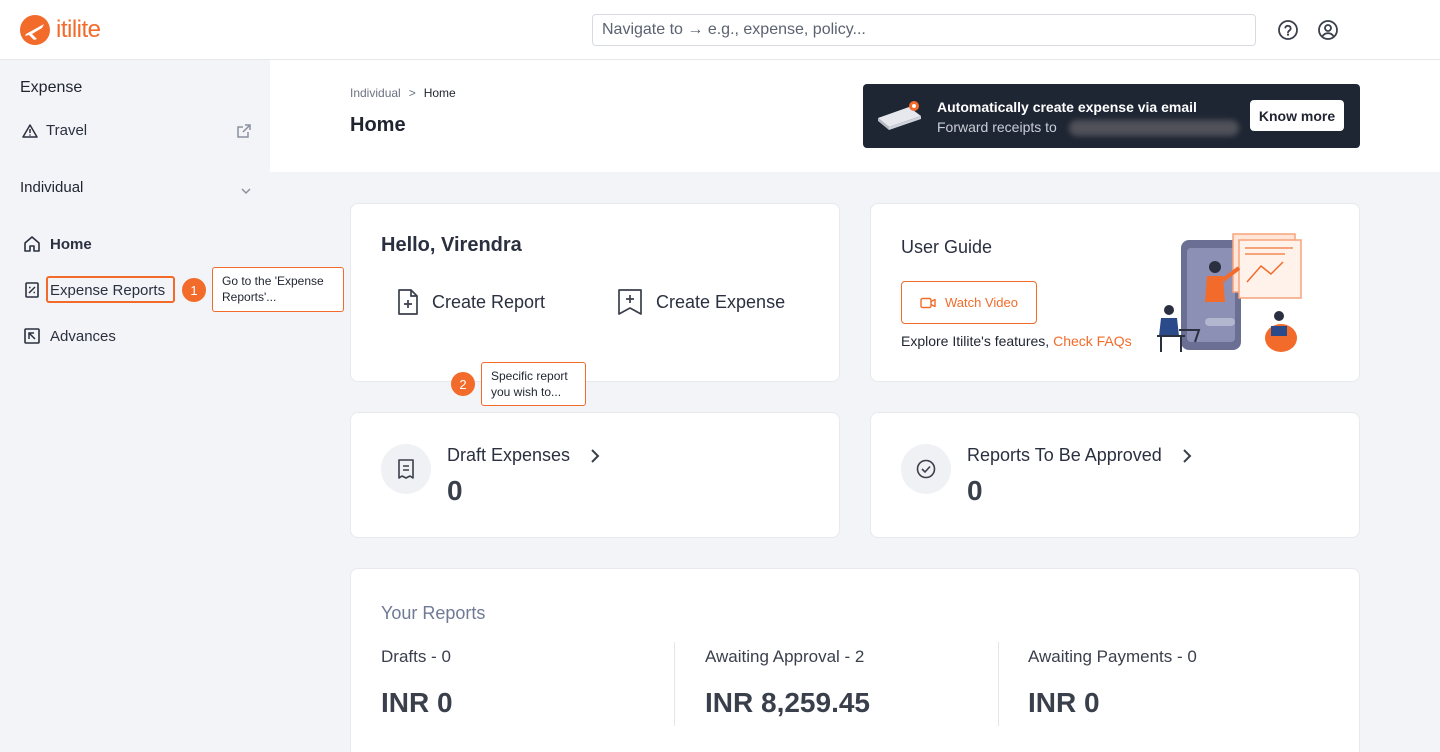 The width and height of the screenshot is (1440, 752). I want to click on draft-expenses-card: Draft Expenses 0, so click(595, 475).